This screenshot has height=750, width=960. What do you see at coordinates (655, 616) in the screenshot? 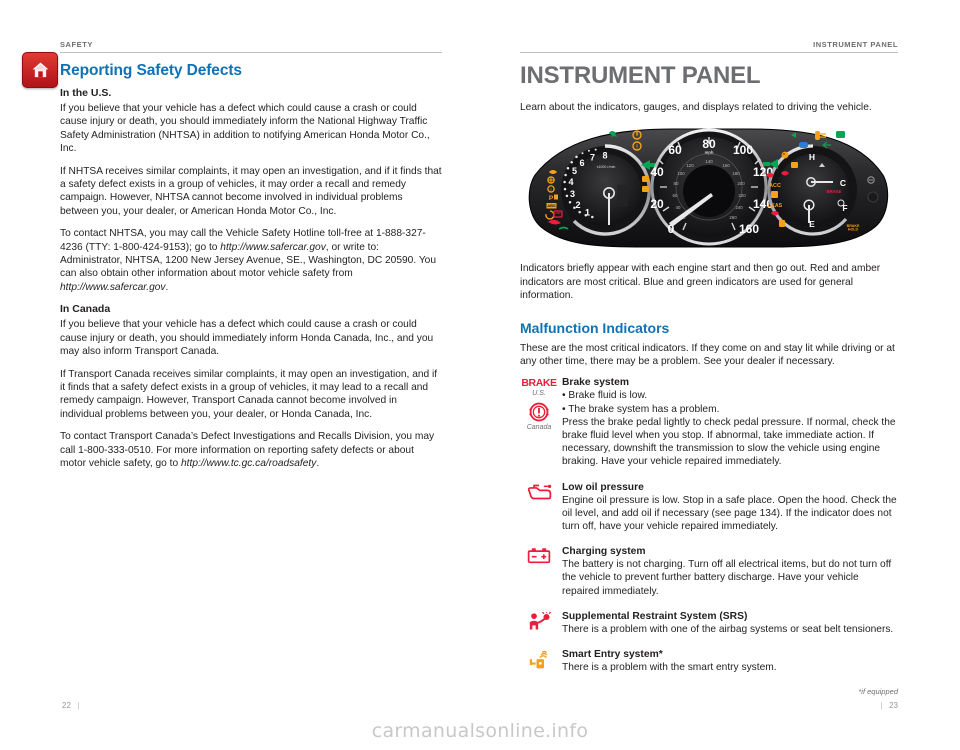
I see `indicator-title-srs: Supplemental Restraint System (SRS)` at bounding box center [655, 616].